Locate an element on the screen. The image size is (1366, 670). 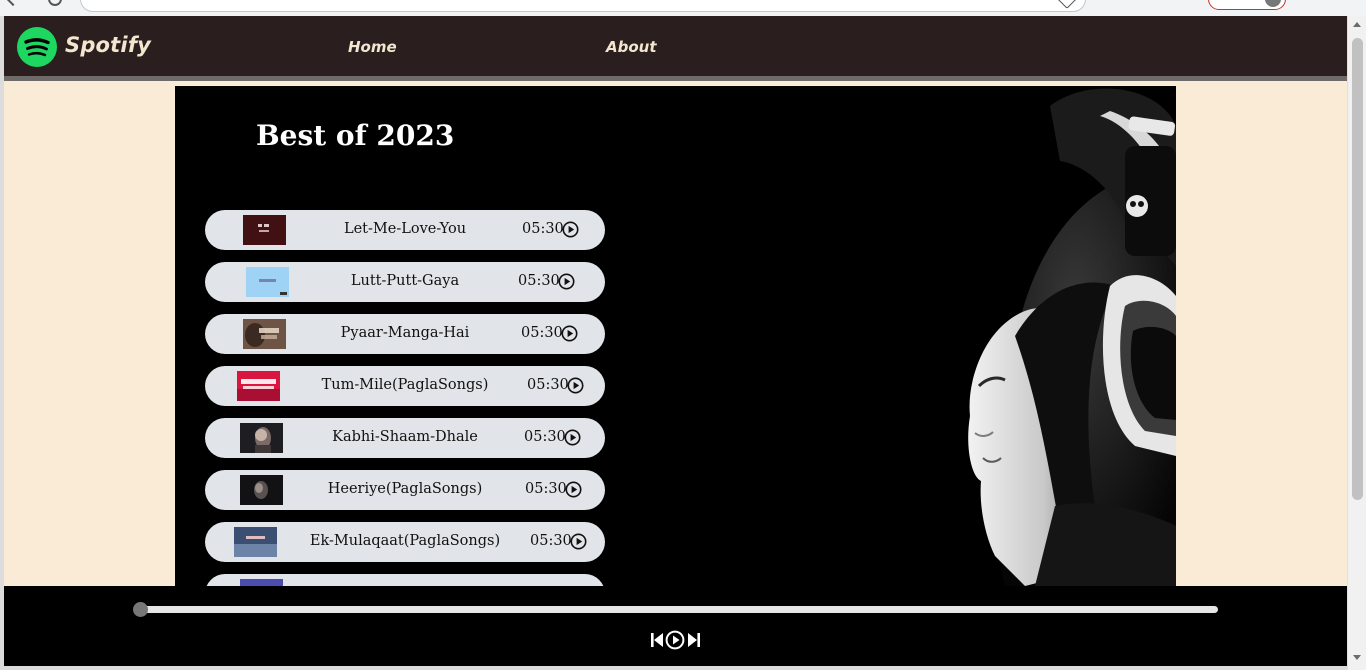
vertical-scrollbar is located at coordinates (1356, 343).